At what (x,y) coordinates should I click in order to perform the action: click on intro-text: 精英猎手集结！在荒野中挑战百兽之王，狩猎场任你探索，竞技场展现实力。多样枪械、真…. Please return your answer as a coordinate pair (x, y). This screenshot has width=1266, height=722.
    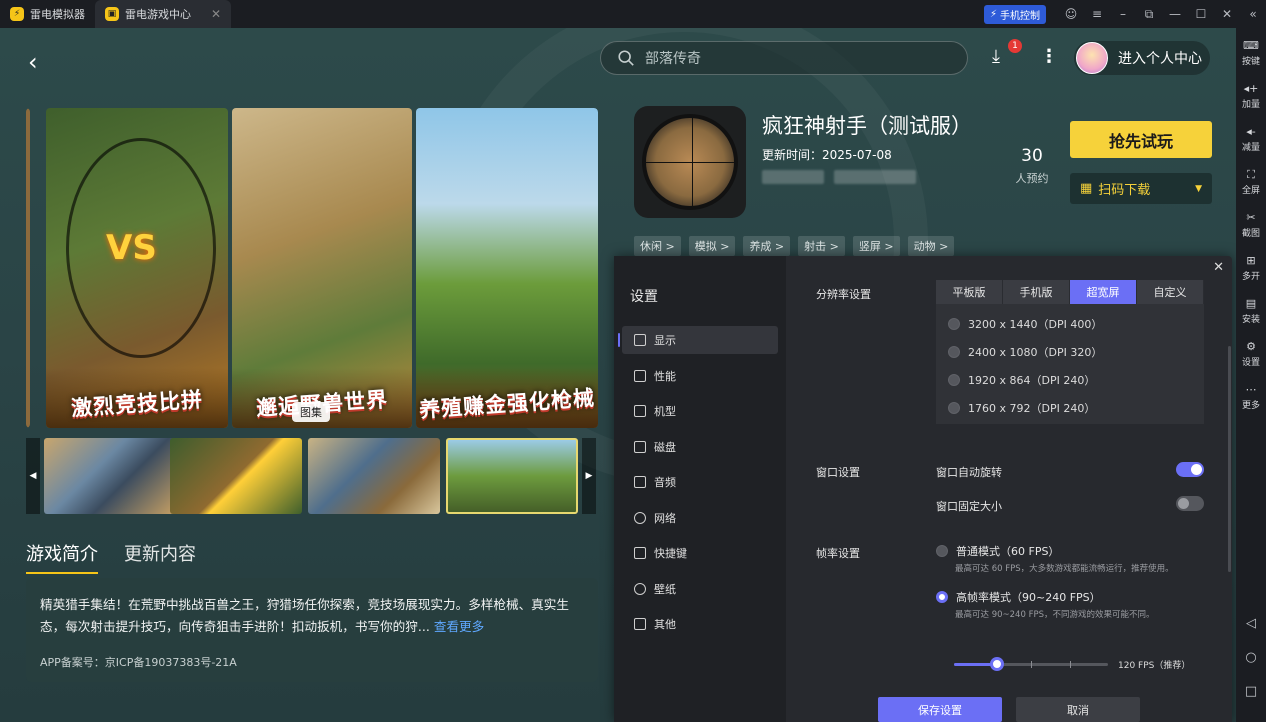
    Looking at the image, I should click on (312, 616).